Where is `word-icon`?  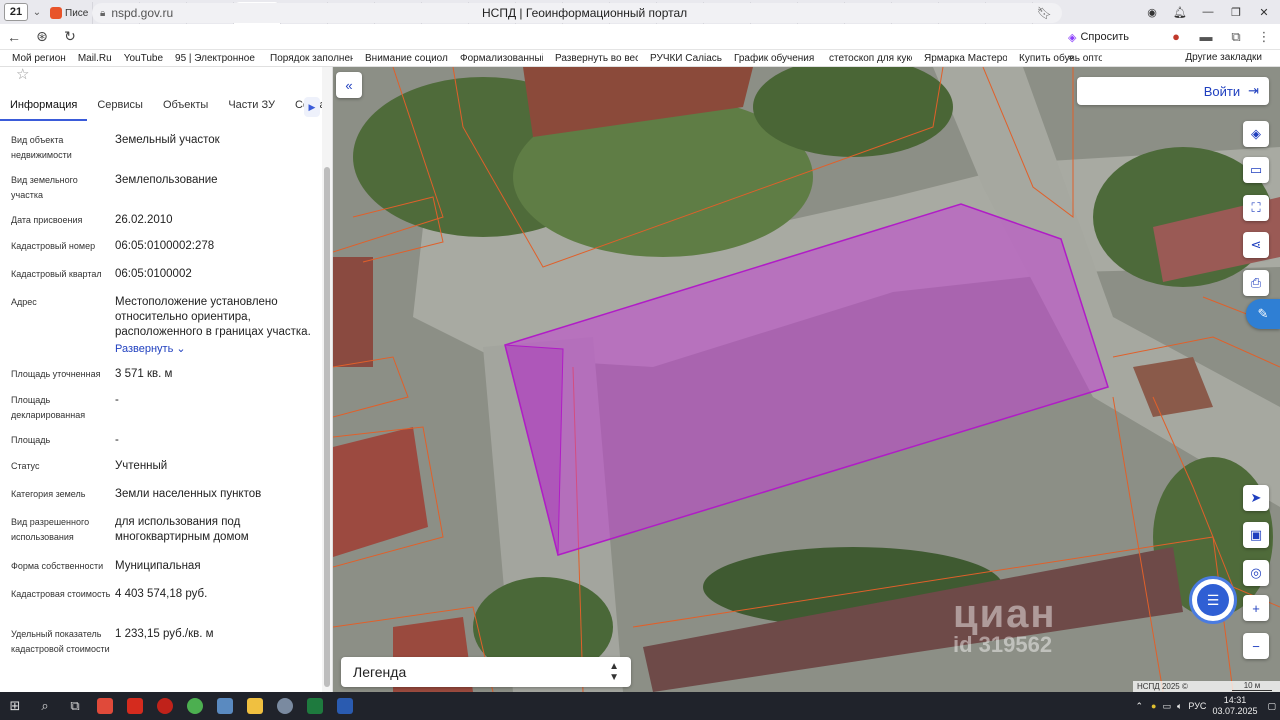
word-icon is located at coordinates (345, 706).